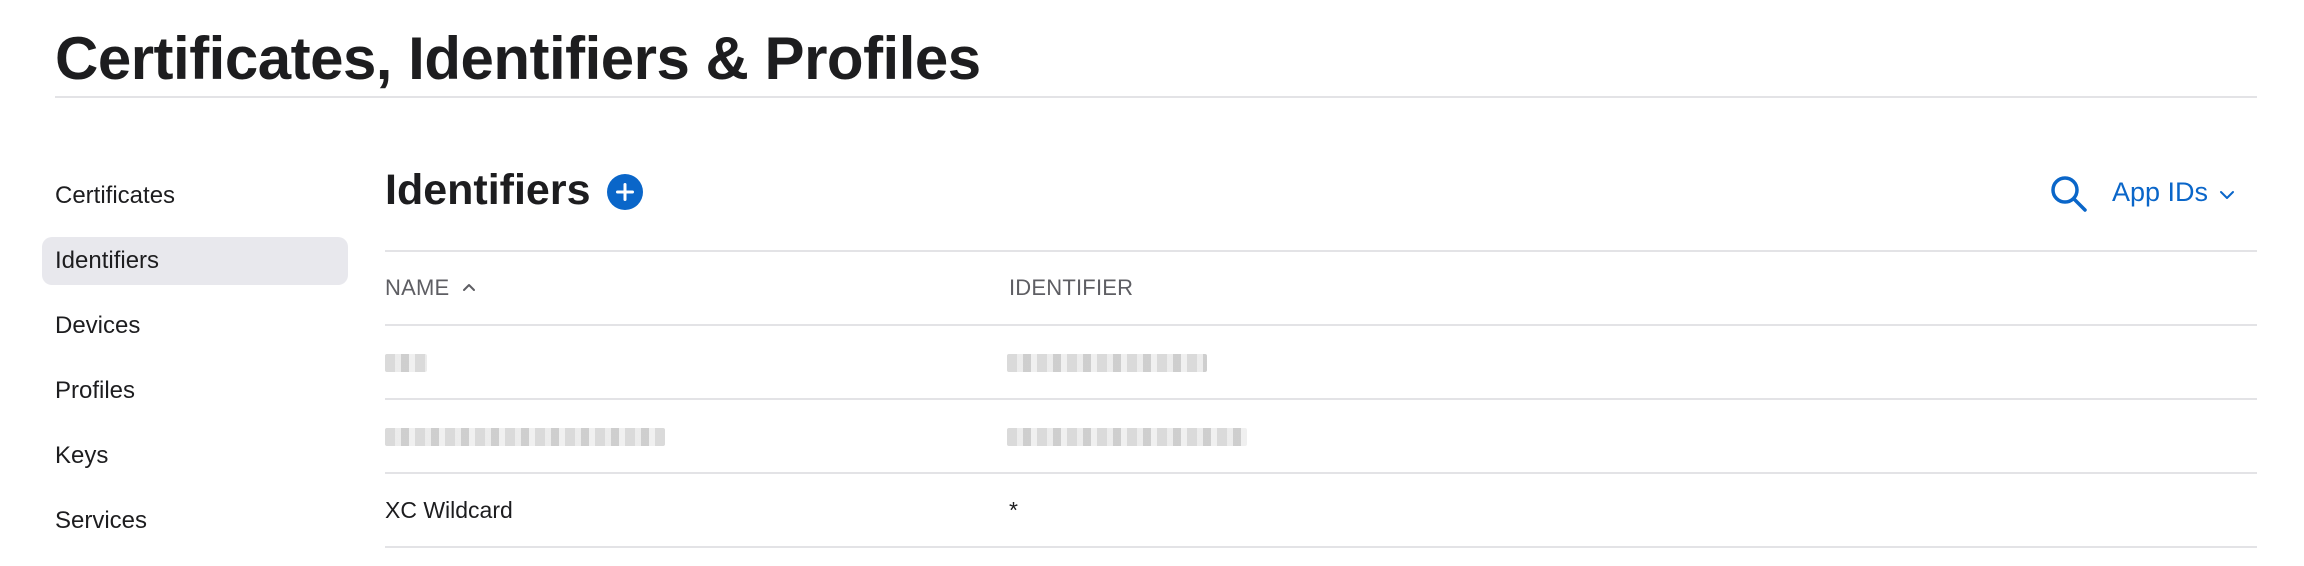 The width and height of the screenshot is (2304, 566). I want to click on app-ids-filter-dropdown: App IDs, so click(2173, 192).